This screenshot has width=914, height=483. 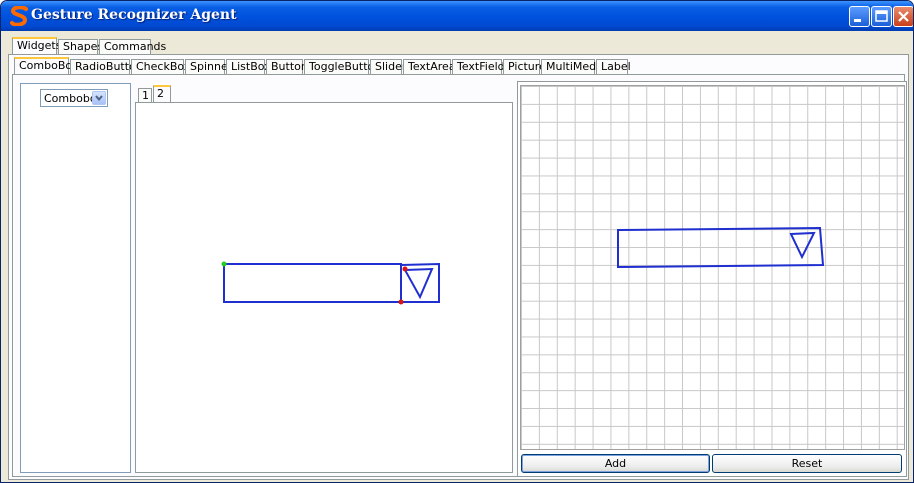 I want to click on tab-spinner: Spinner, so click(x=208, y=66).